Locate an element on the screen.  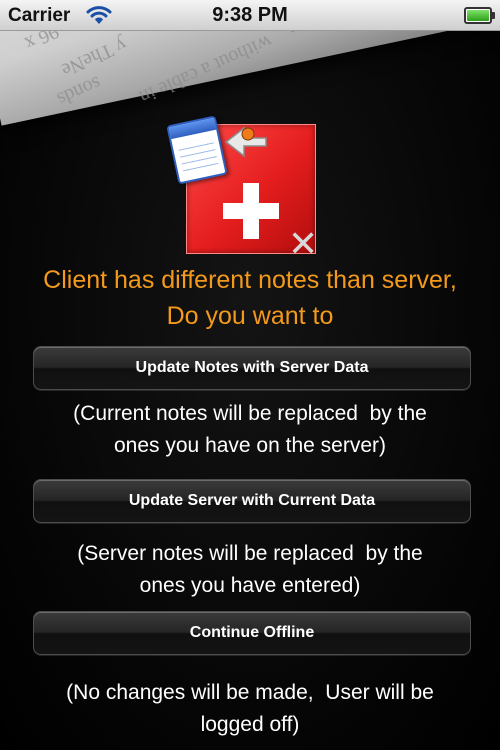
description-line: (Server notes will be replaced by the is located at coordinates (250, 553).